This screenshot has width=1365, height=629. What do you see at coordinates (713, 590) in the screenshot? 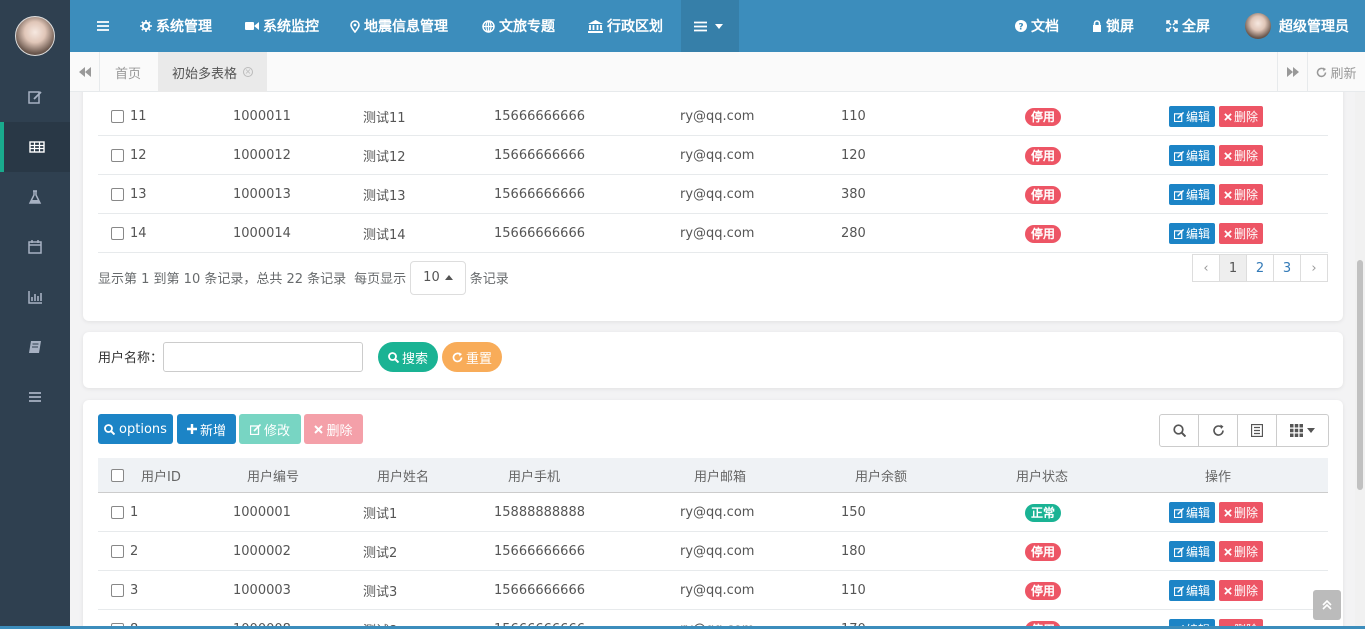
I see `table-row: 3 1000003 测试3 15666666666 ry@qq.com 110 停用 编辑 删除` at bounding box center [713, 590].